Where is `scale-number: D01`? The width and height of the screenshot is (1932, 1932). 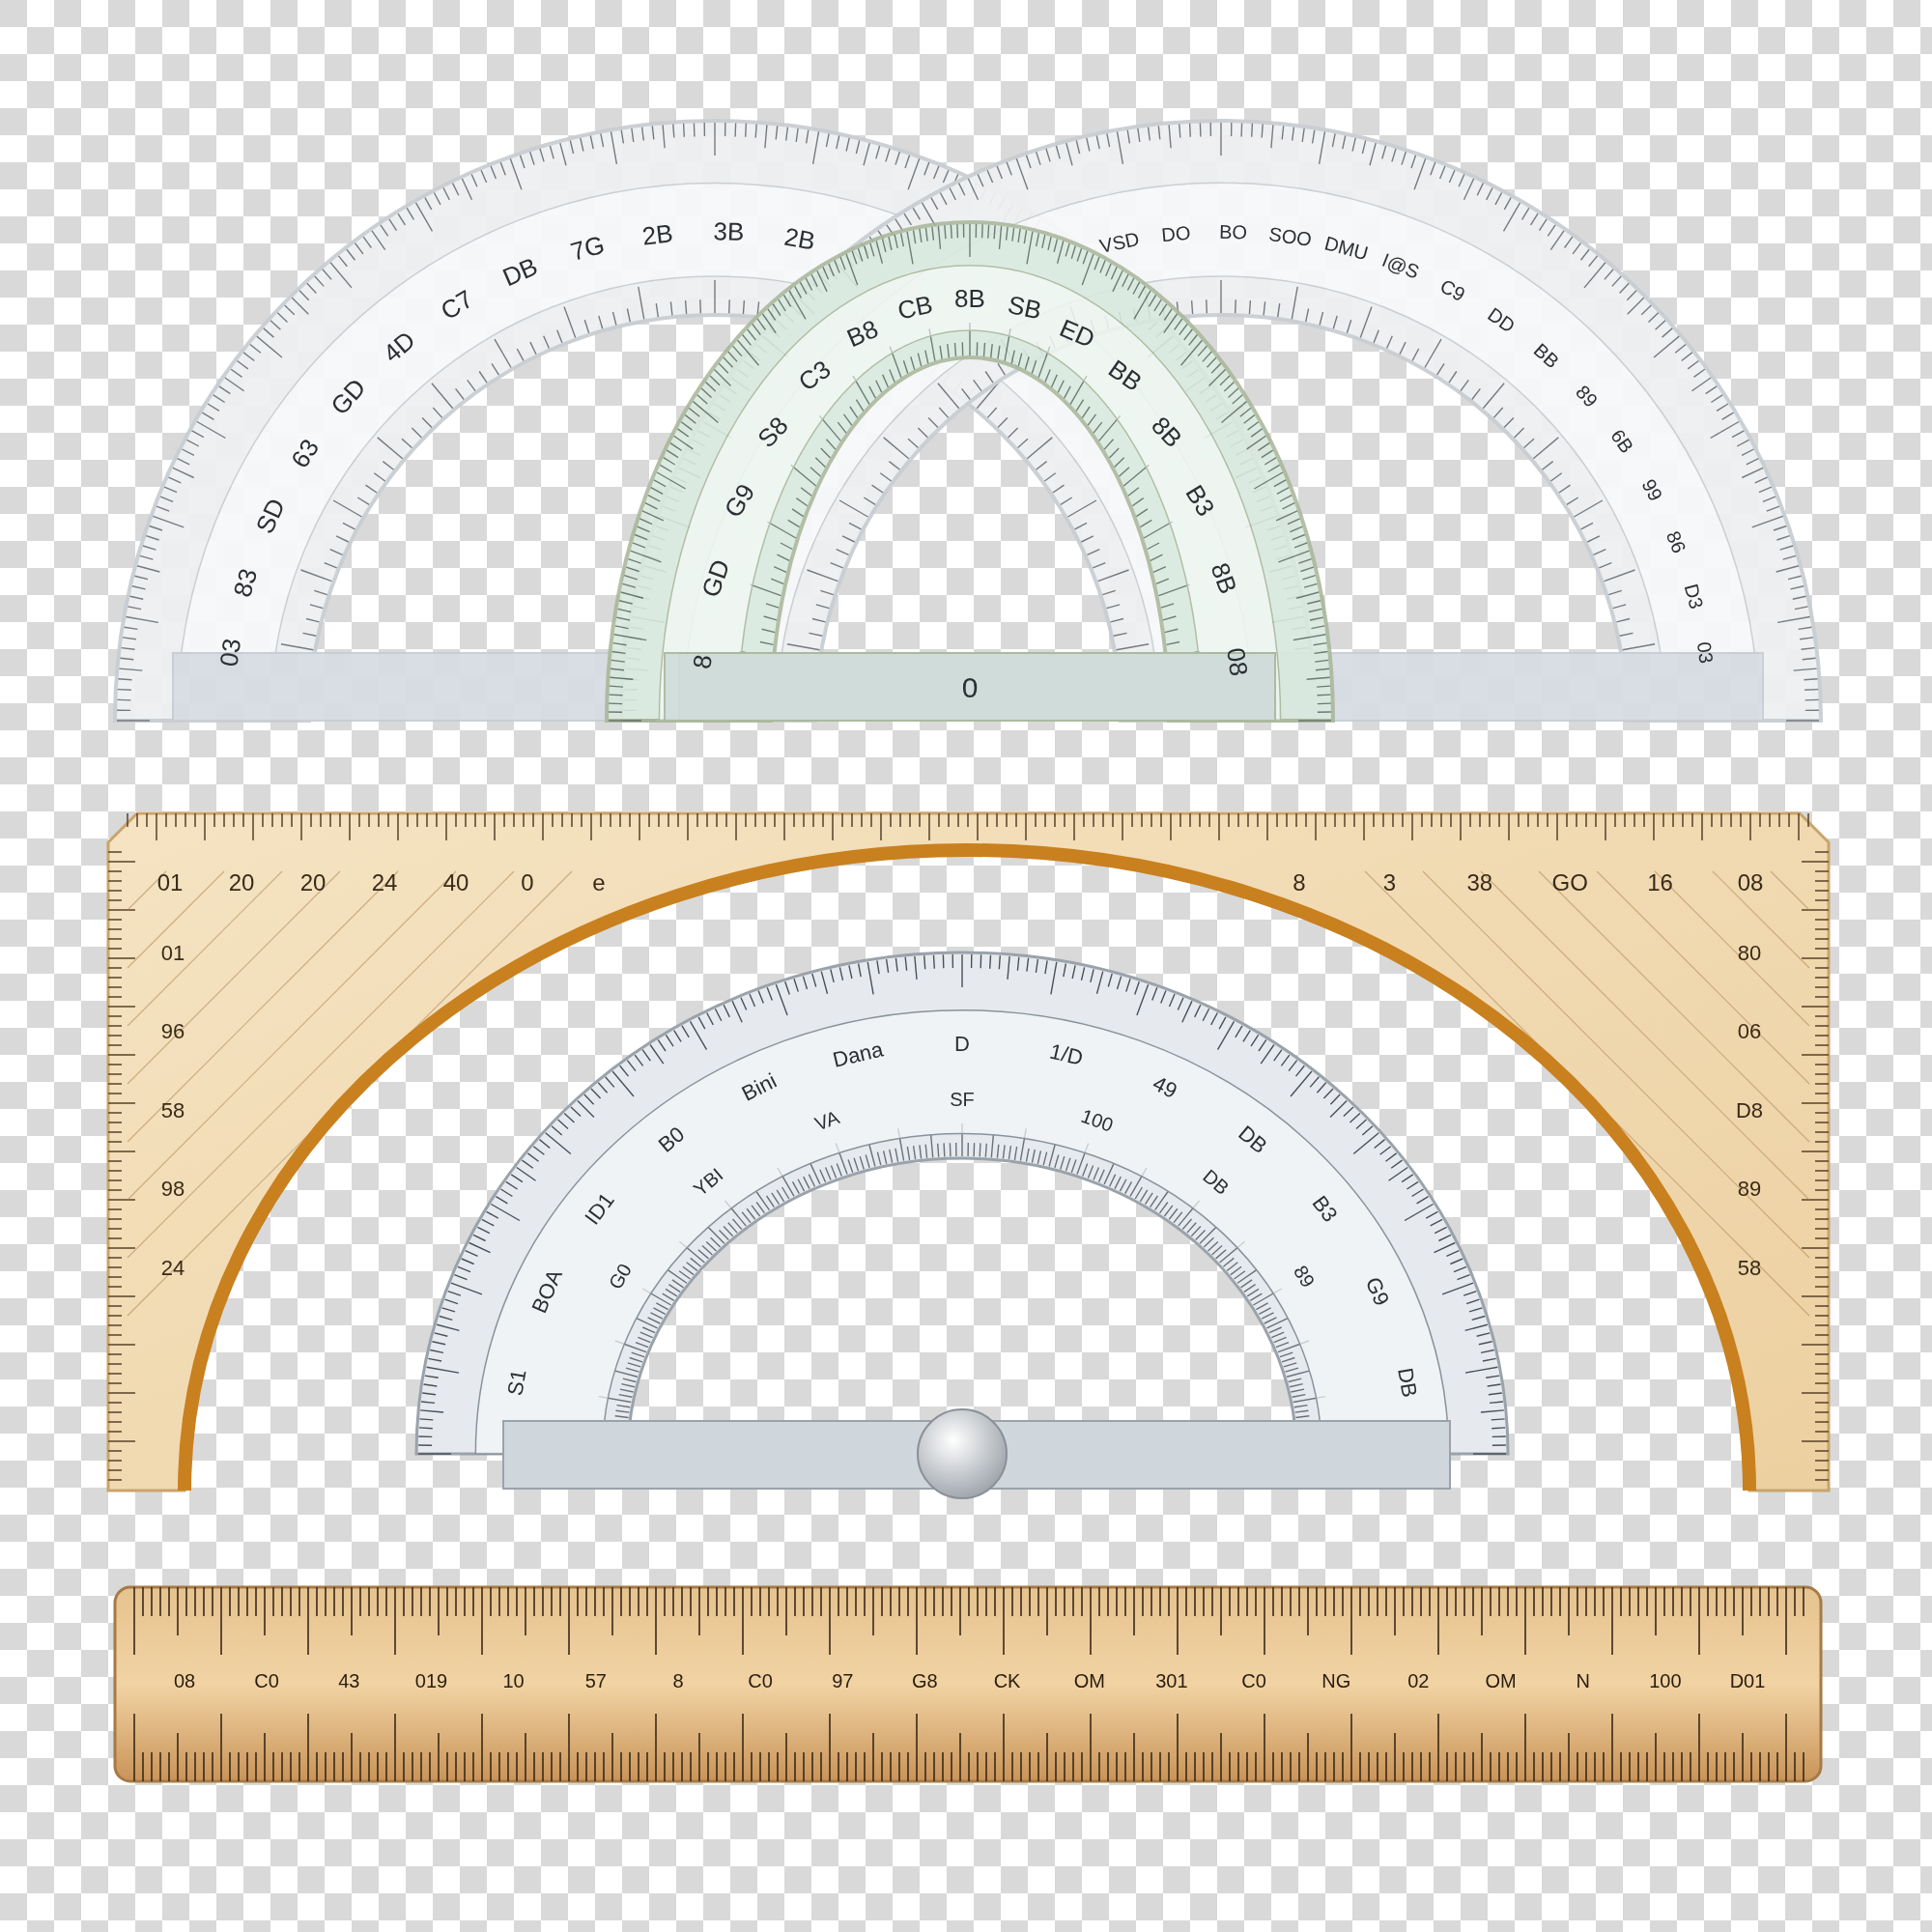
scale-number: D01 is located at coordinates (1747, 1681).